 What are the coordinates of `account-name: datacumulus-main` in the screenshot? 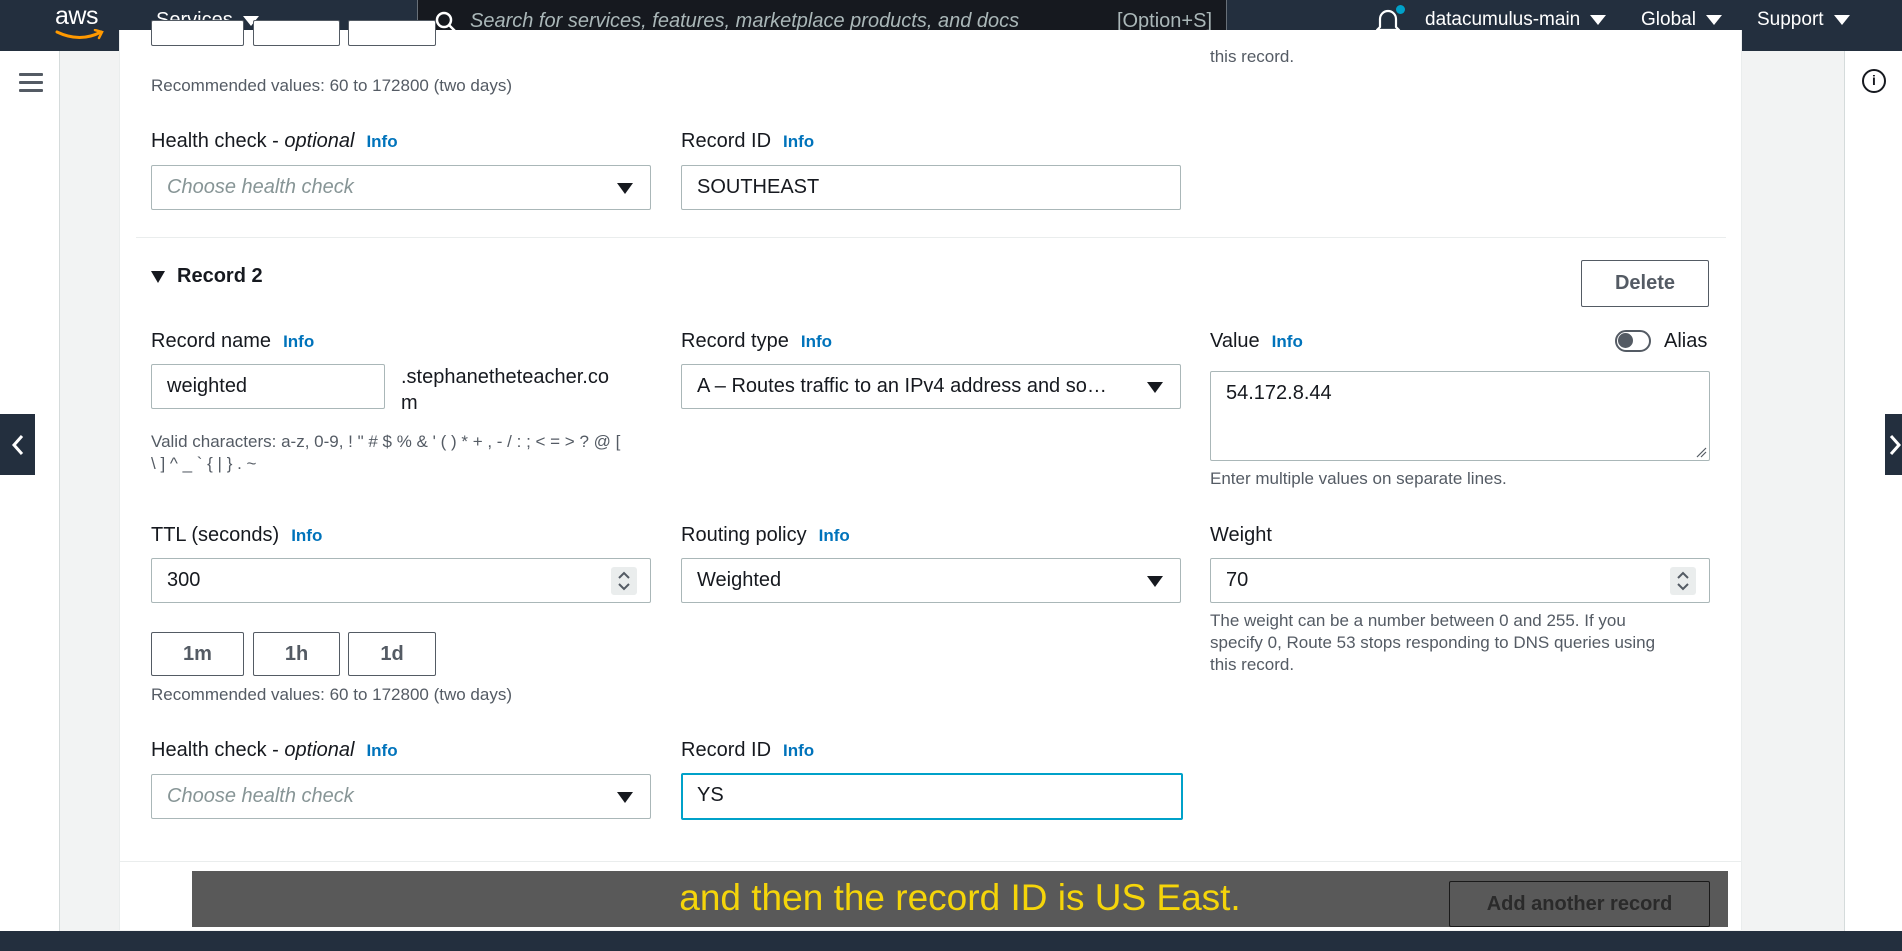 It's located at (1503, 19).